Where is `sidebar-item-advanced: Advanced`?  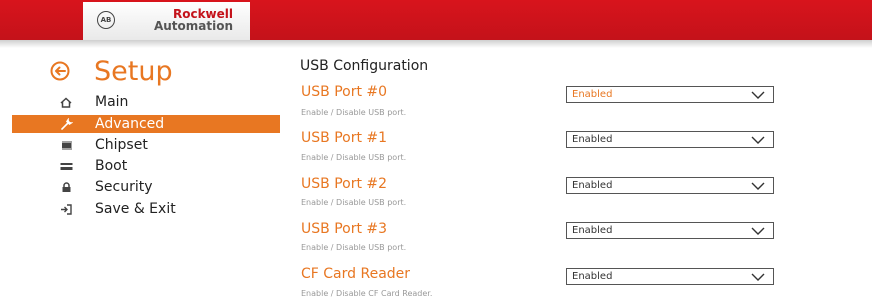 sidebar-item-advanced: Advanced is located at coordinates (146, 124).